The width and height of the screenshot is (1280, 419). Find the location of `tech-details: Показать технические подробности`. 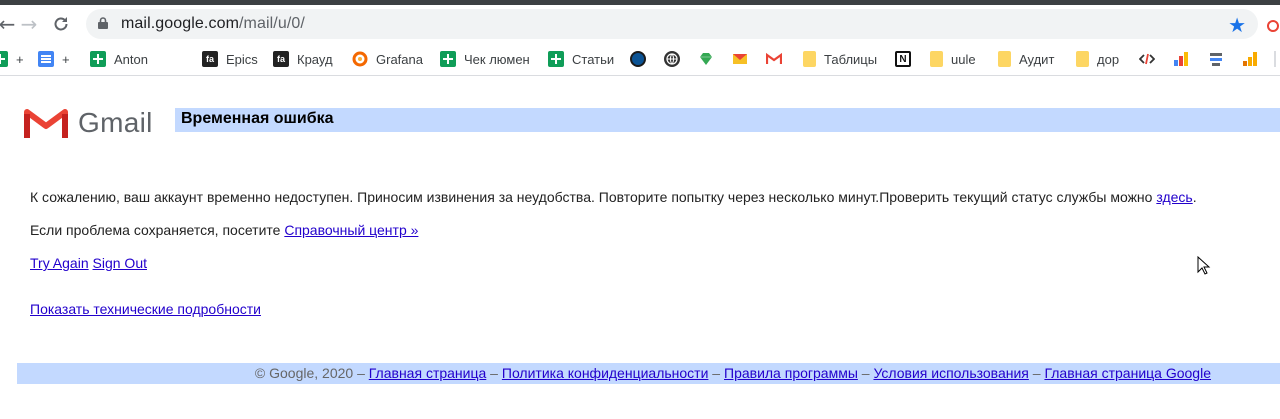

tech-details: Показать технические подробности is located at coordinates (145, 309).